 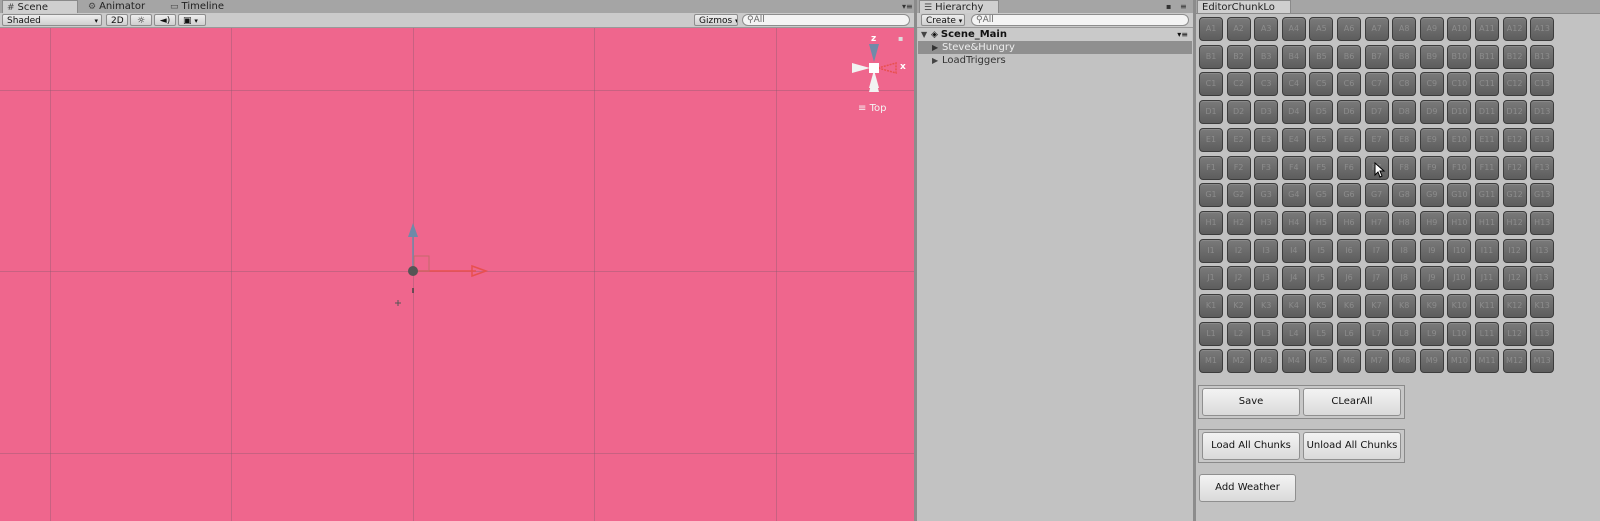 I want to click on chunk-cell-j6: J6, so click(x=1349, y=278).